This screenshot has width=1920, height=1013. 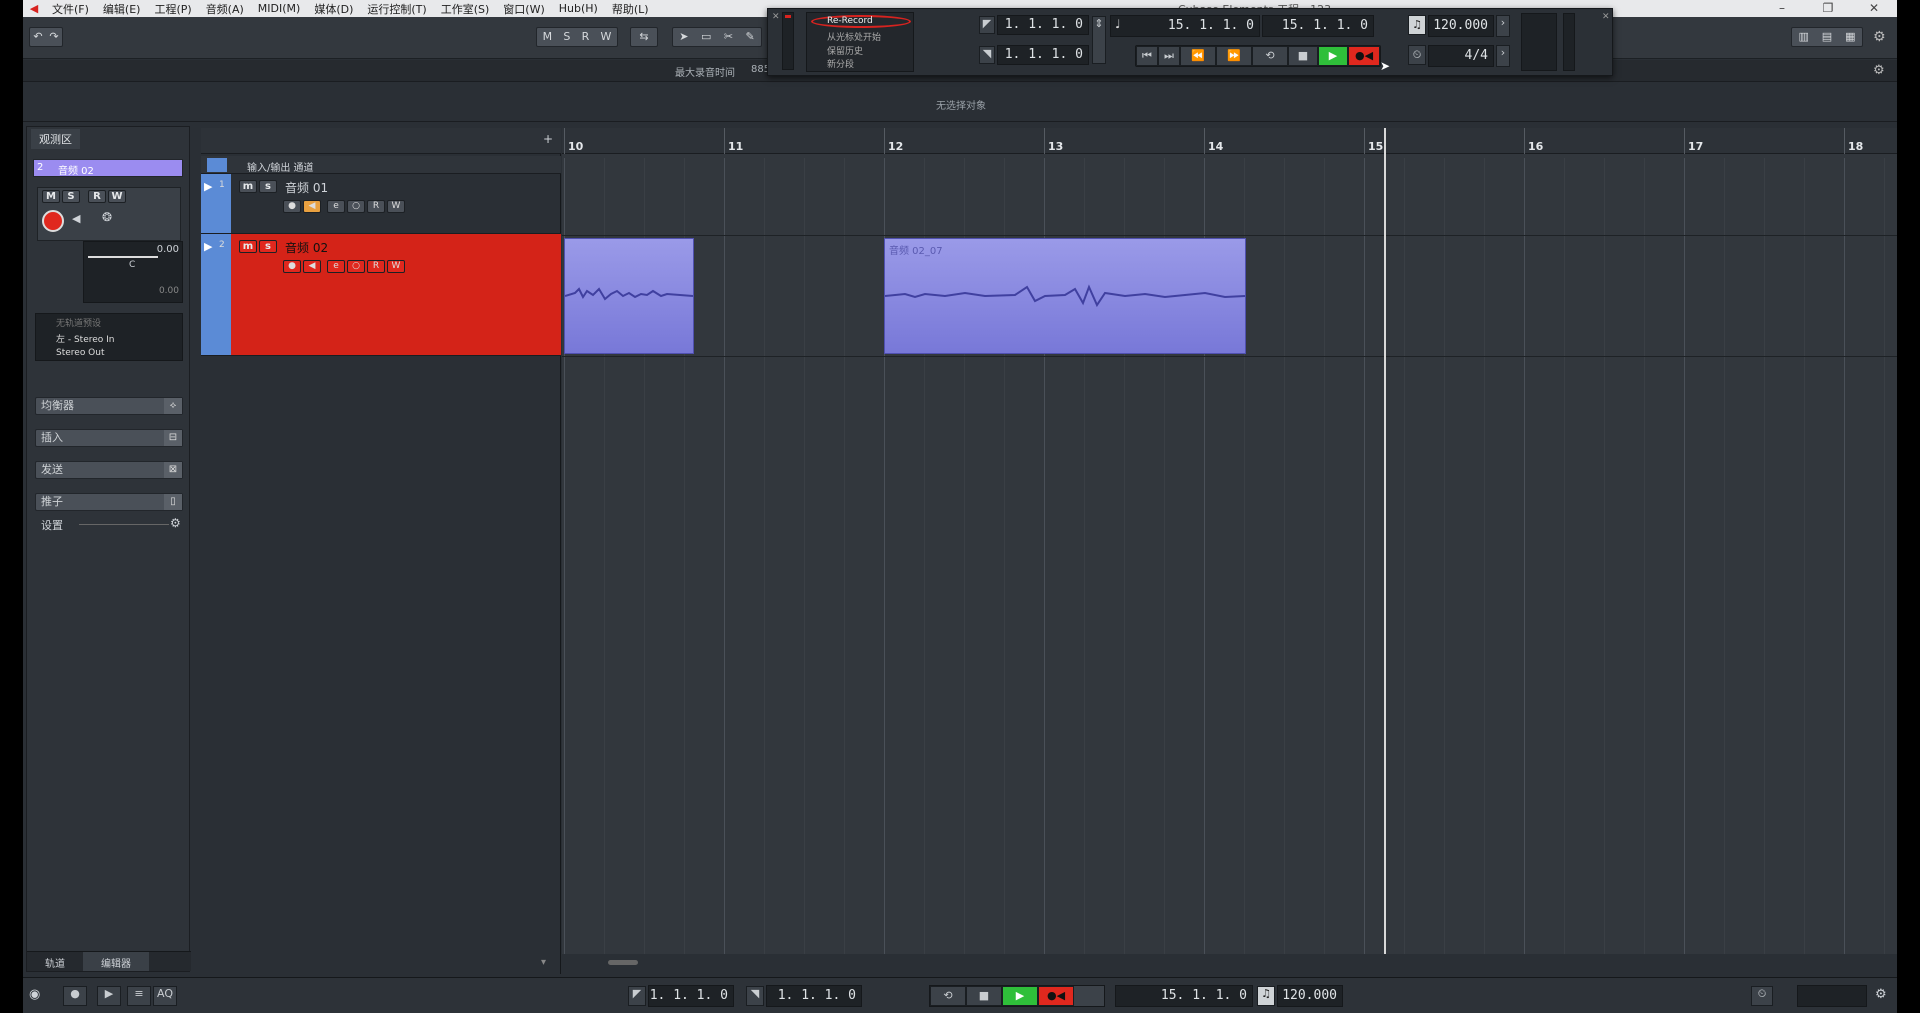 I want to click on bottom-position-display: 15. 1. 1. 0, so click(x=1184, y=996).